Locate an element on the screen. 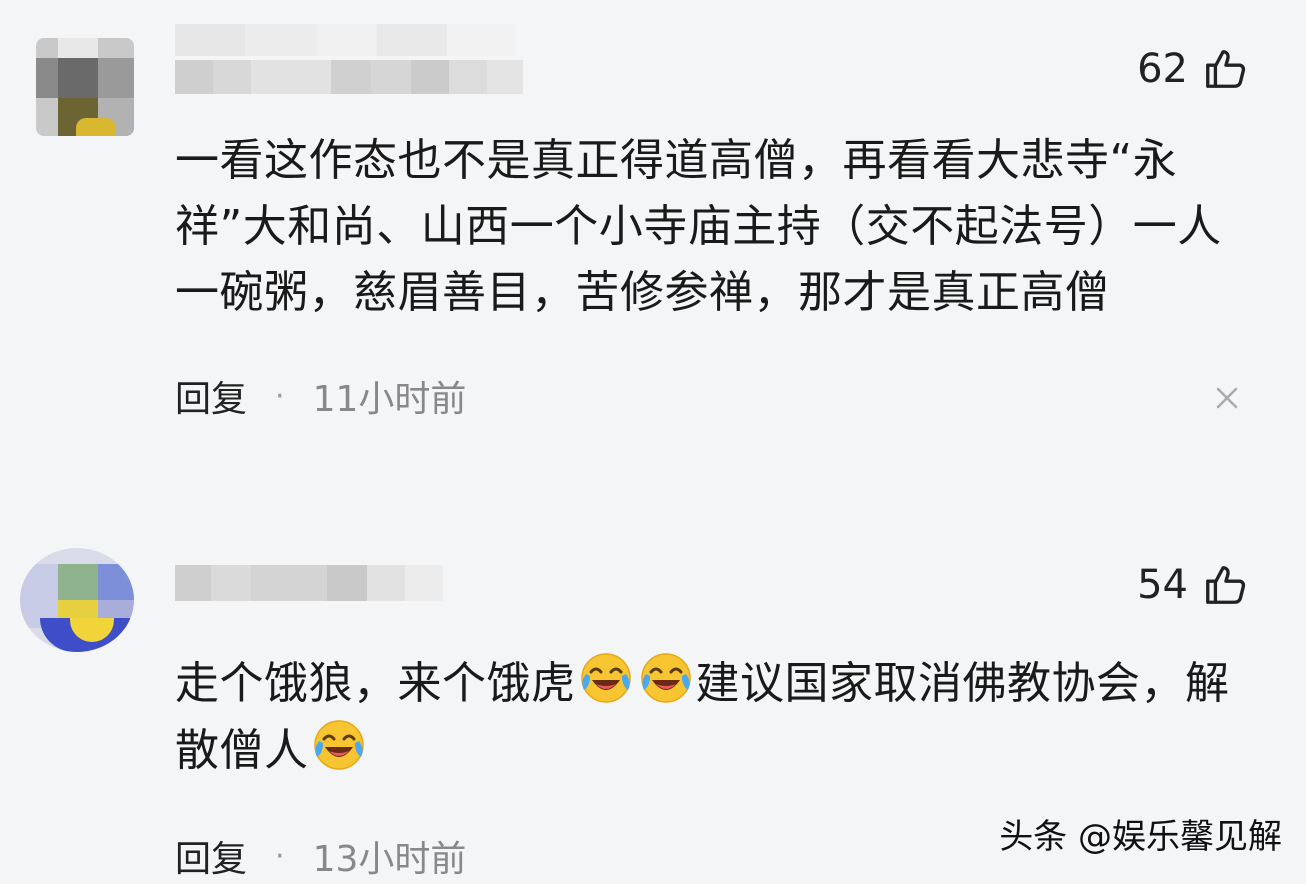  username-blurred-row2 is located at coordinates (349, 80).